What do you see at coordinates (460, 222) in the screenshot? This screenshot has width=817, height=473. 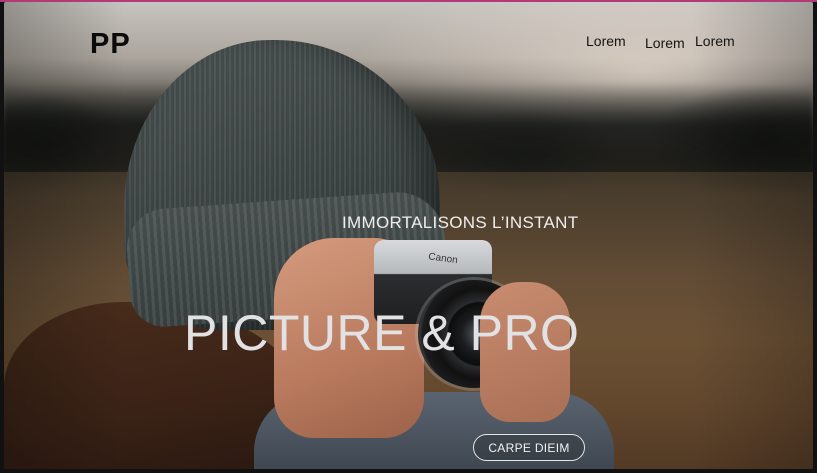 I see `hero-tagline: IMMORTALISONS L’INSTANT` at bounding box center [460, 222].